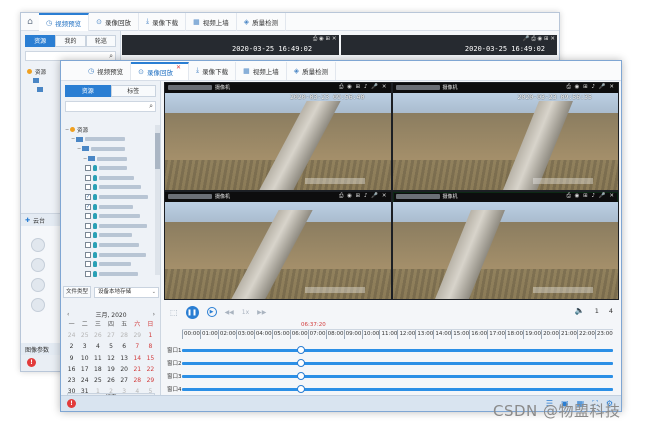  What do you see at coordinates (261, 70) in the screenshot?
I see `tab-videowall: ▦ 视频上墙` at bounding box center [261, 70].